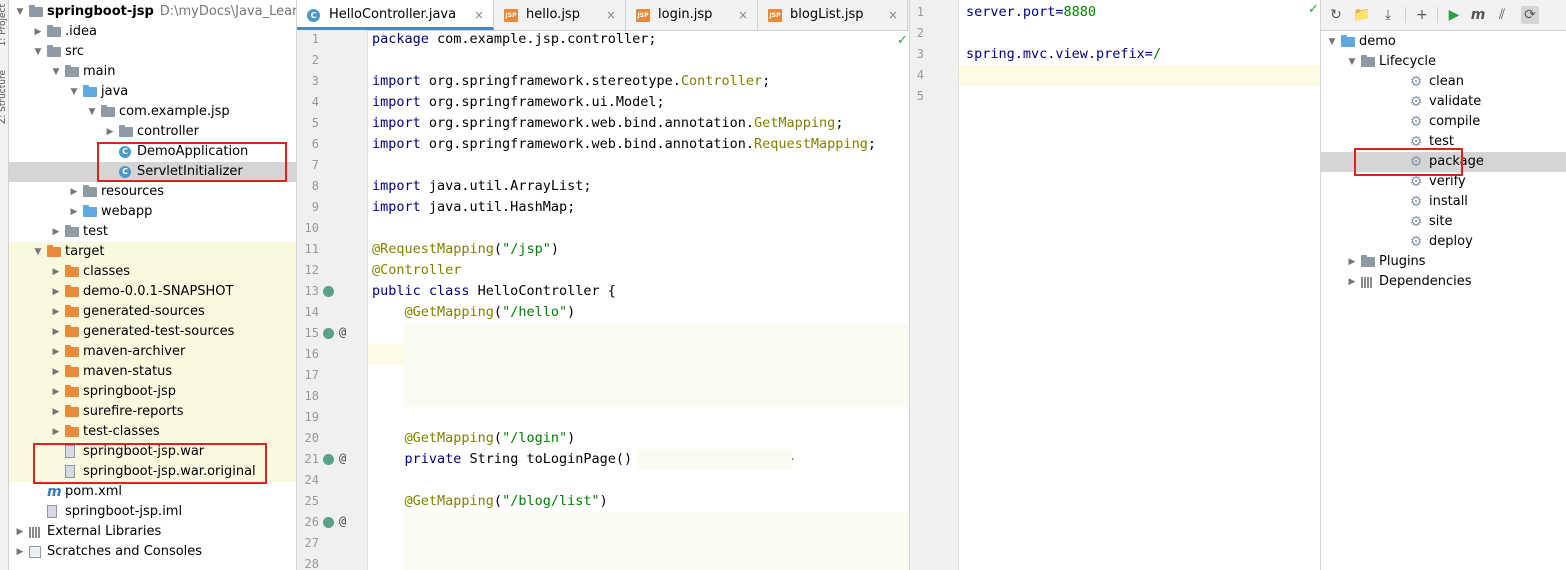 The width and height of the screenshot is (1566, 570). I want to click on tree-item-test-classes: ▶ test-classes, so click(152, 432).